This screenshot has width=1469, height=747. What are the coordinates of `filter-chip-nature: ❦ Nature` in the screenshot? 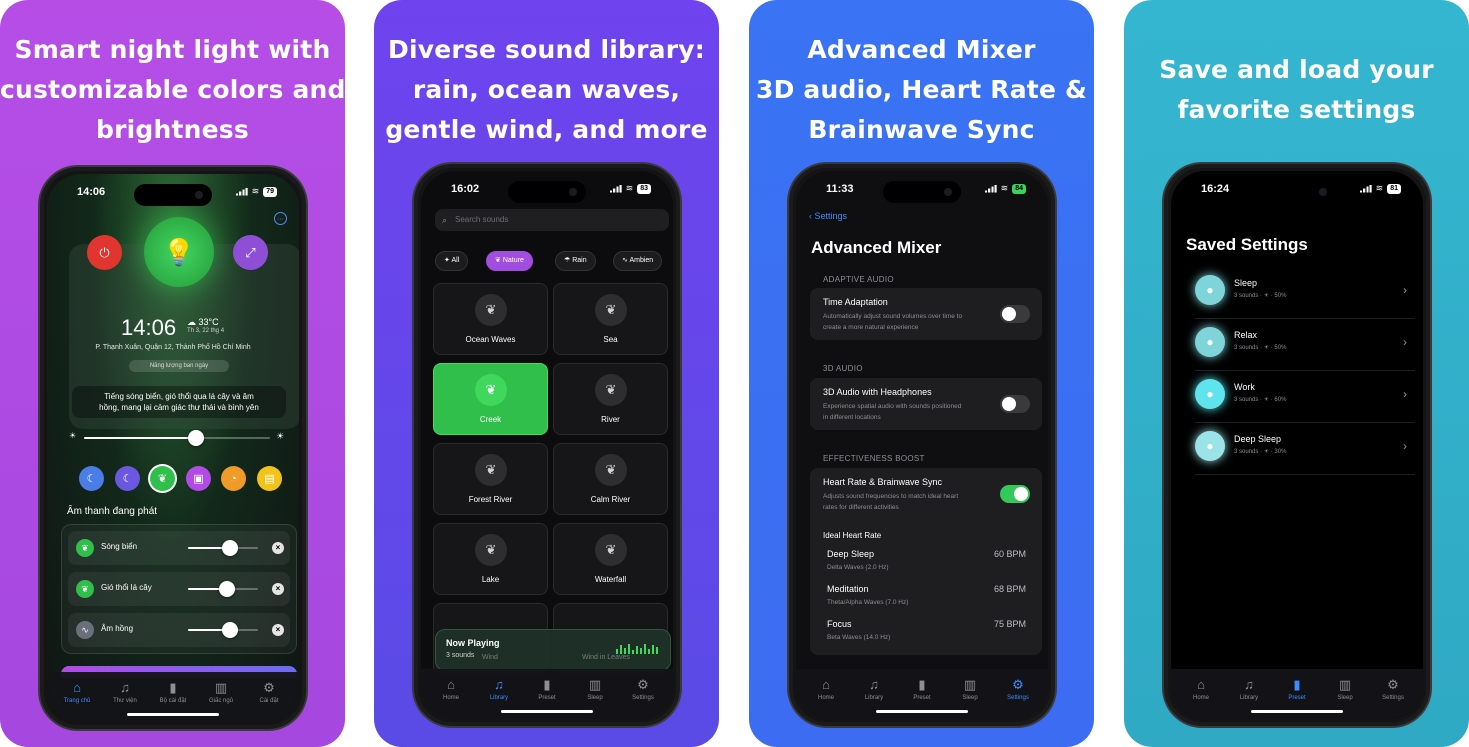 It's located at (509, 261).